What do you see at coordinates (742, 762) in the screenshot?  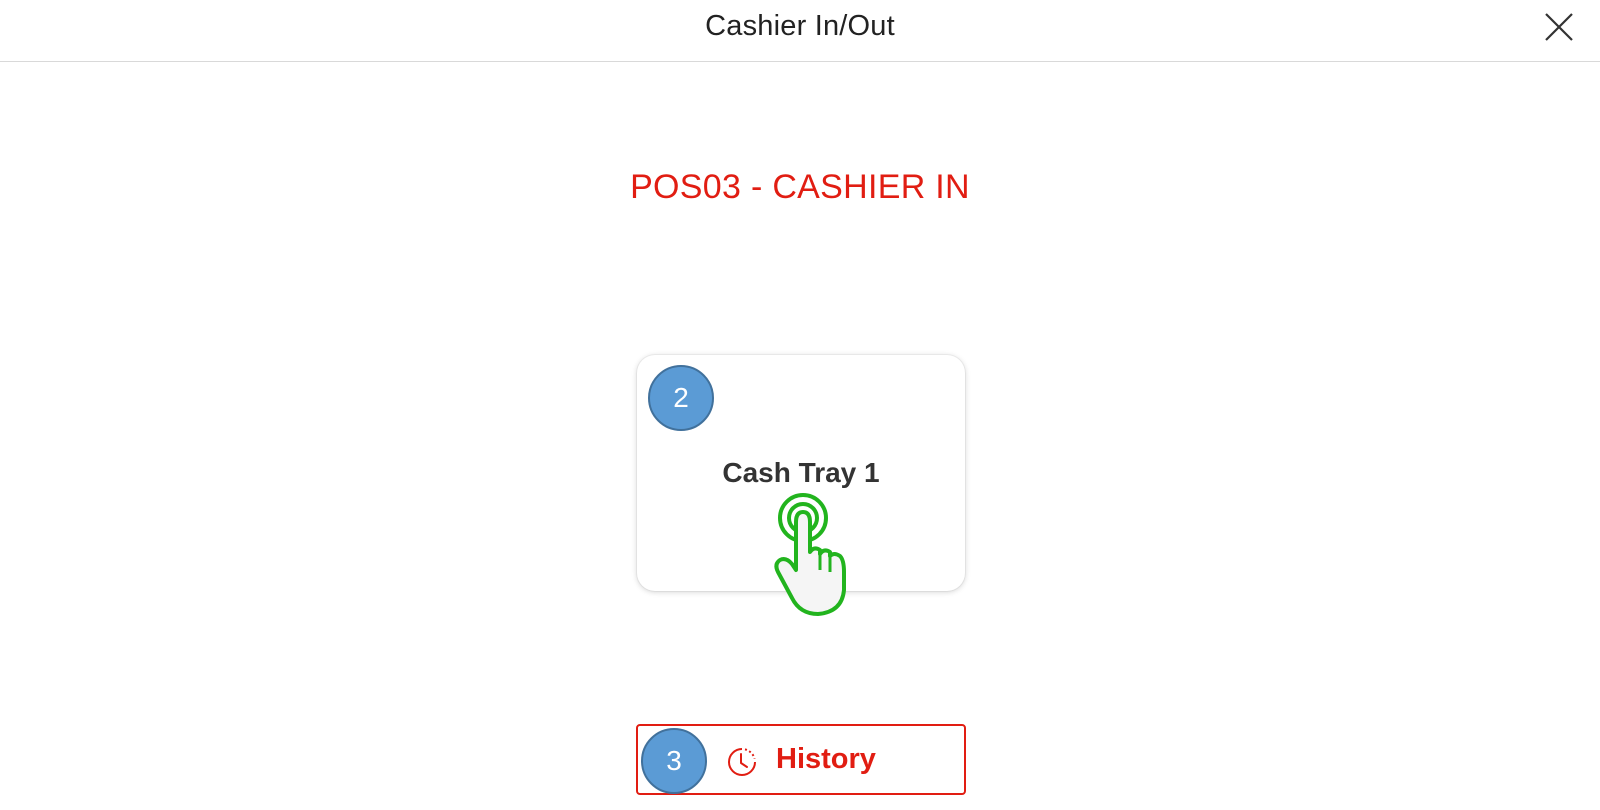 I see `clock-history-icon` at bounding box center [742, 762].